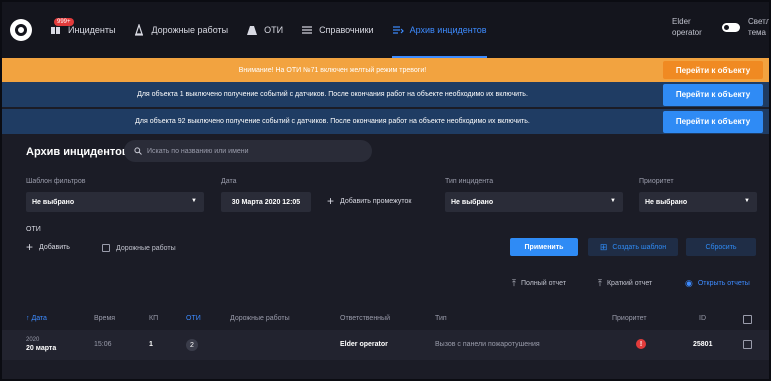 The image size is (771, 381). I want to click on incident-type-label: Тип инцидента, so click(469, 181).